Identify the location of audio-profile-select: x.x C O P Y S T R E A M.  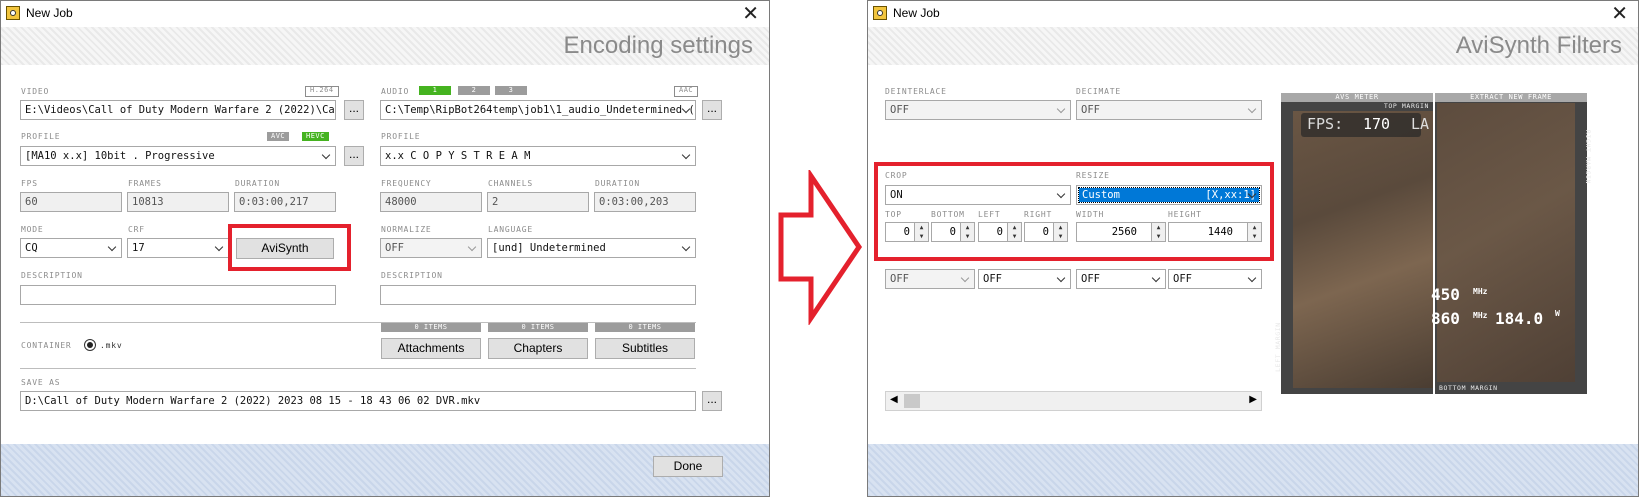
(538, 156).